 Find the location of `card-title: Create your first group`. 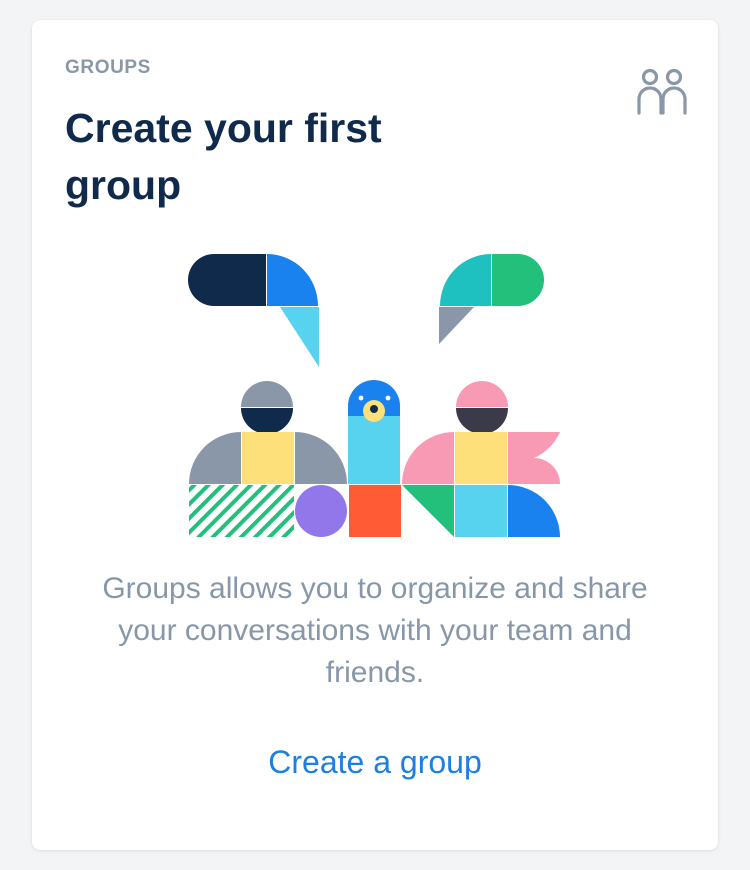

card-title: Create your first group is located at coordinates (223, 156).